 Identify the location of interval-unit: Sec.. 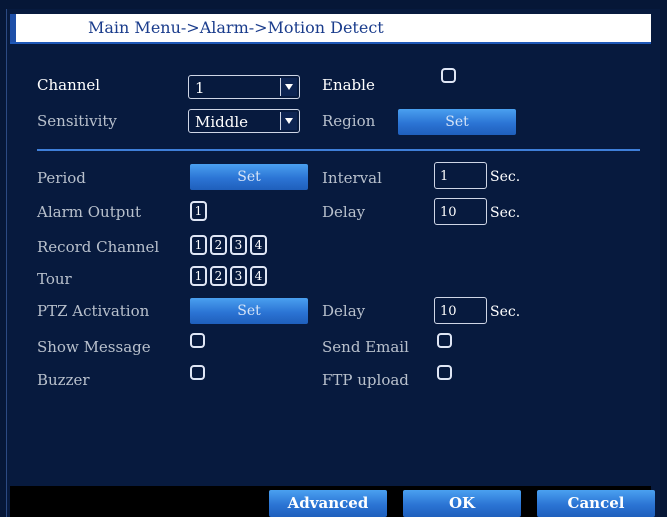
(505, 177).